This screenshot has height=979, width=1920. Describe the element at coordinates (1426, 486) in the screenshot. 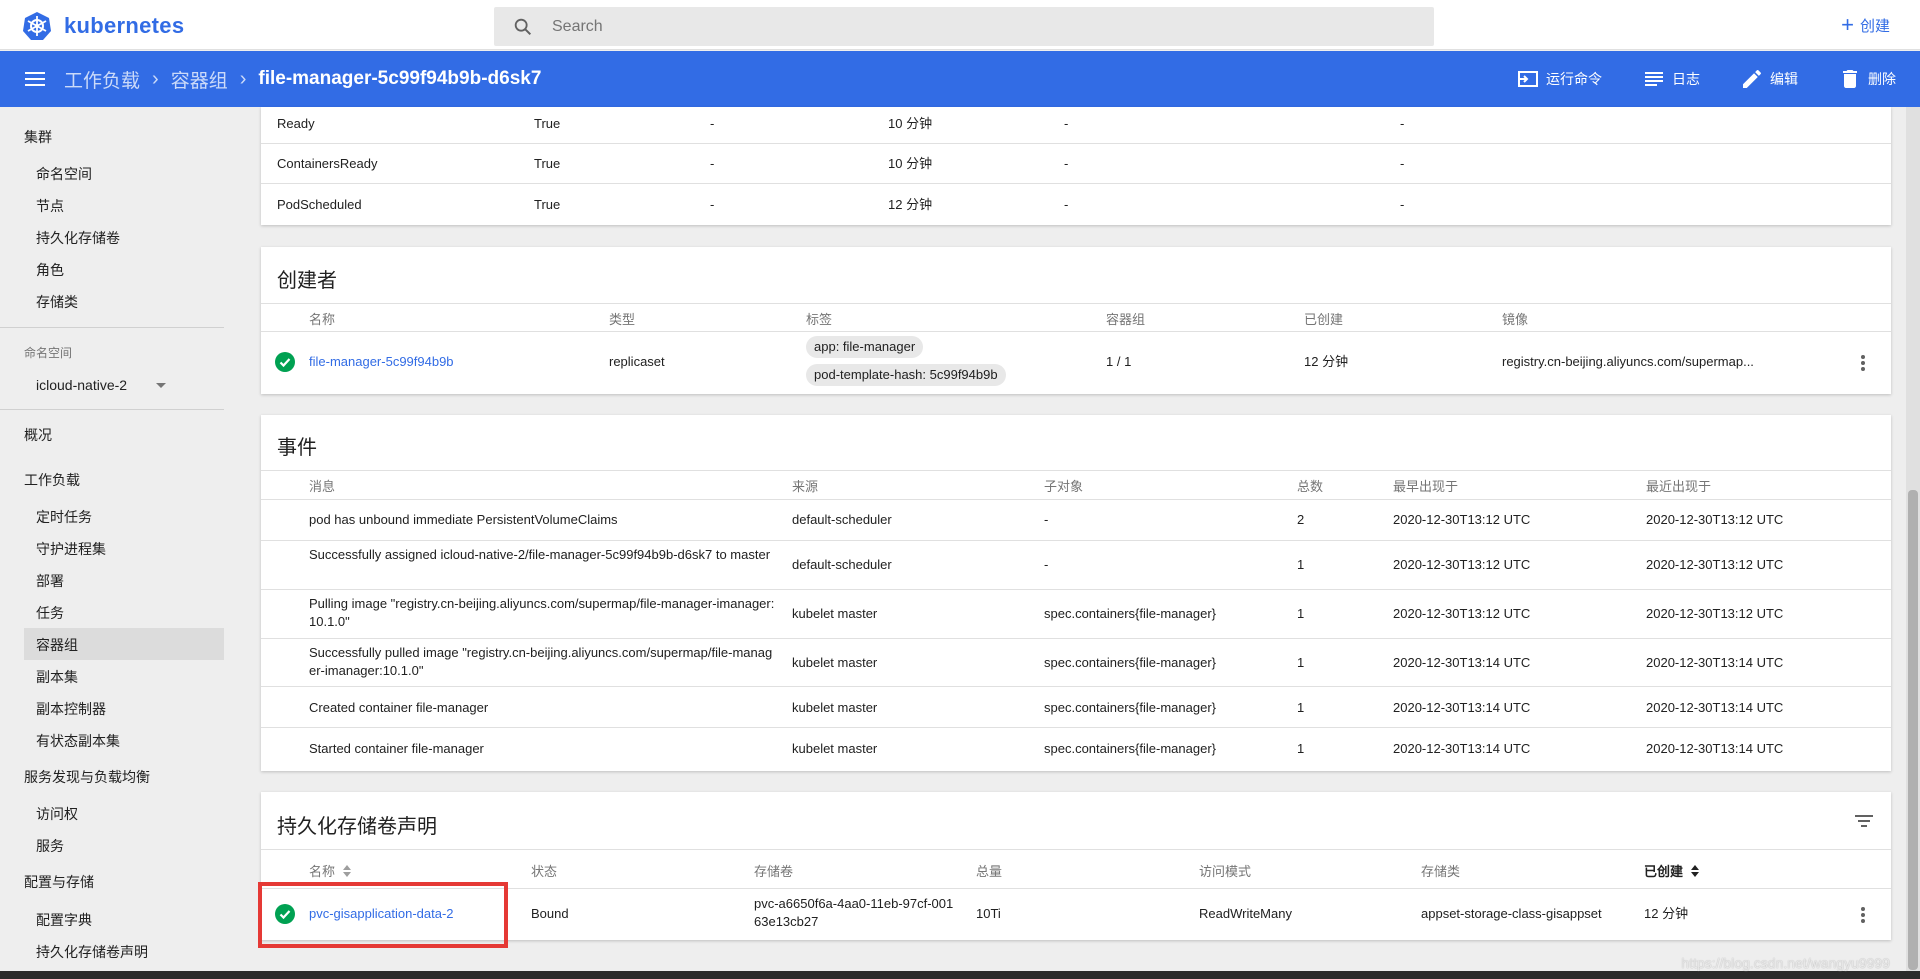

I see `header-first-seen: 最早出现于` at that location.